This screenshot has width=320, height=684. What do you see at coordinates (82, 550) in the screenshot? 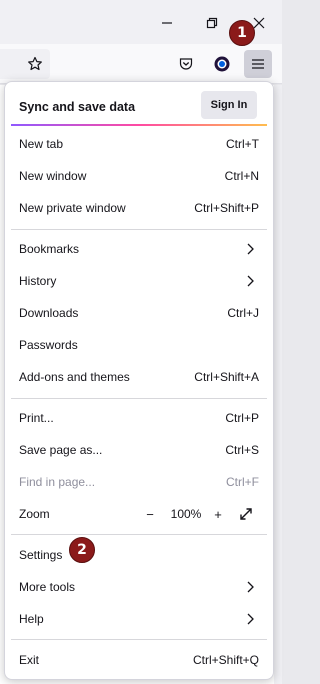
I see `step-badge-2: 2` at bounding box center [82, 550].